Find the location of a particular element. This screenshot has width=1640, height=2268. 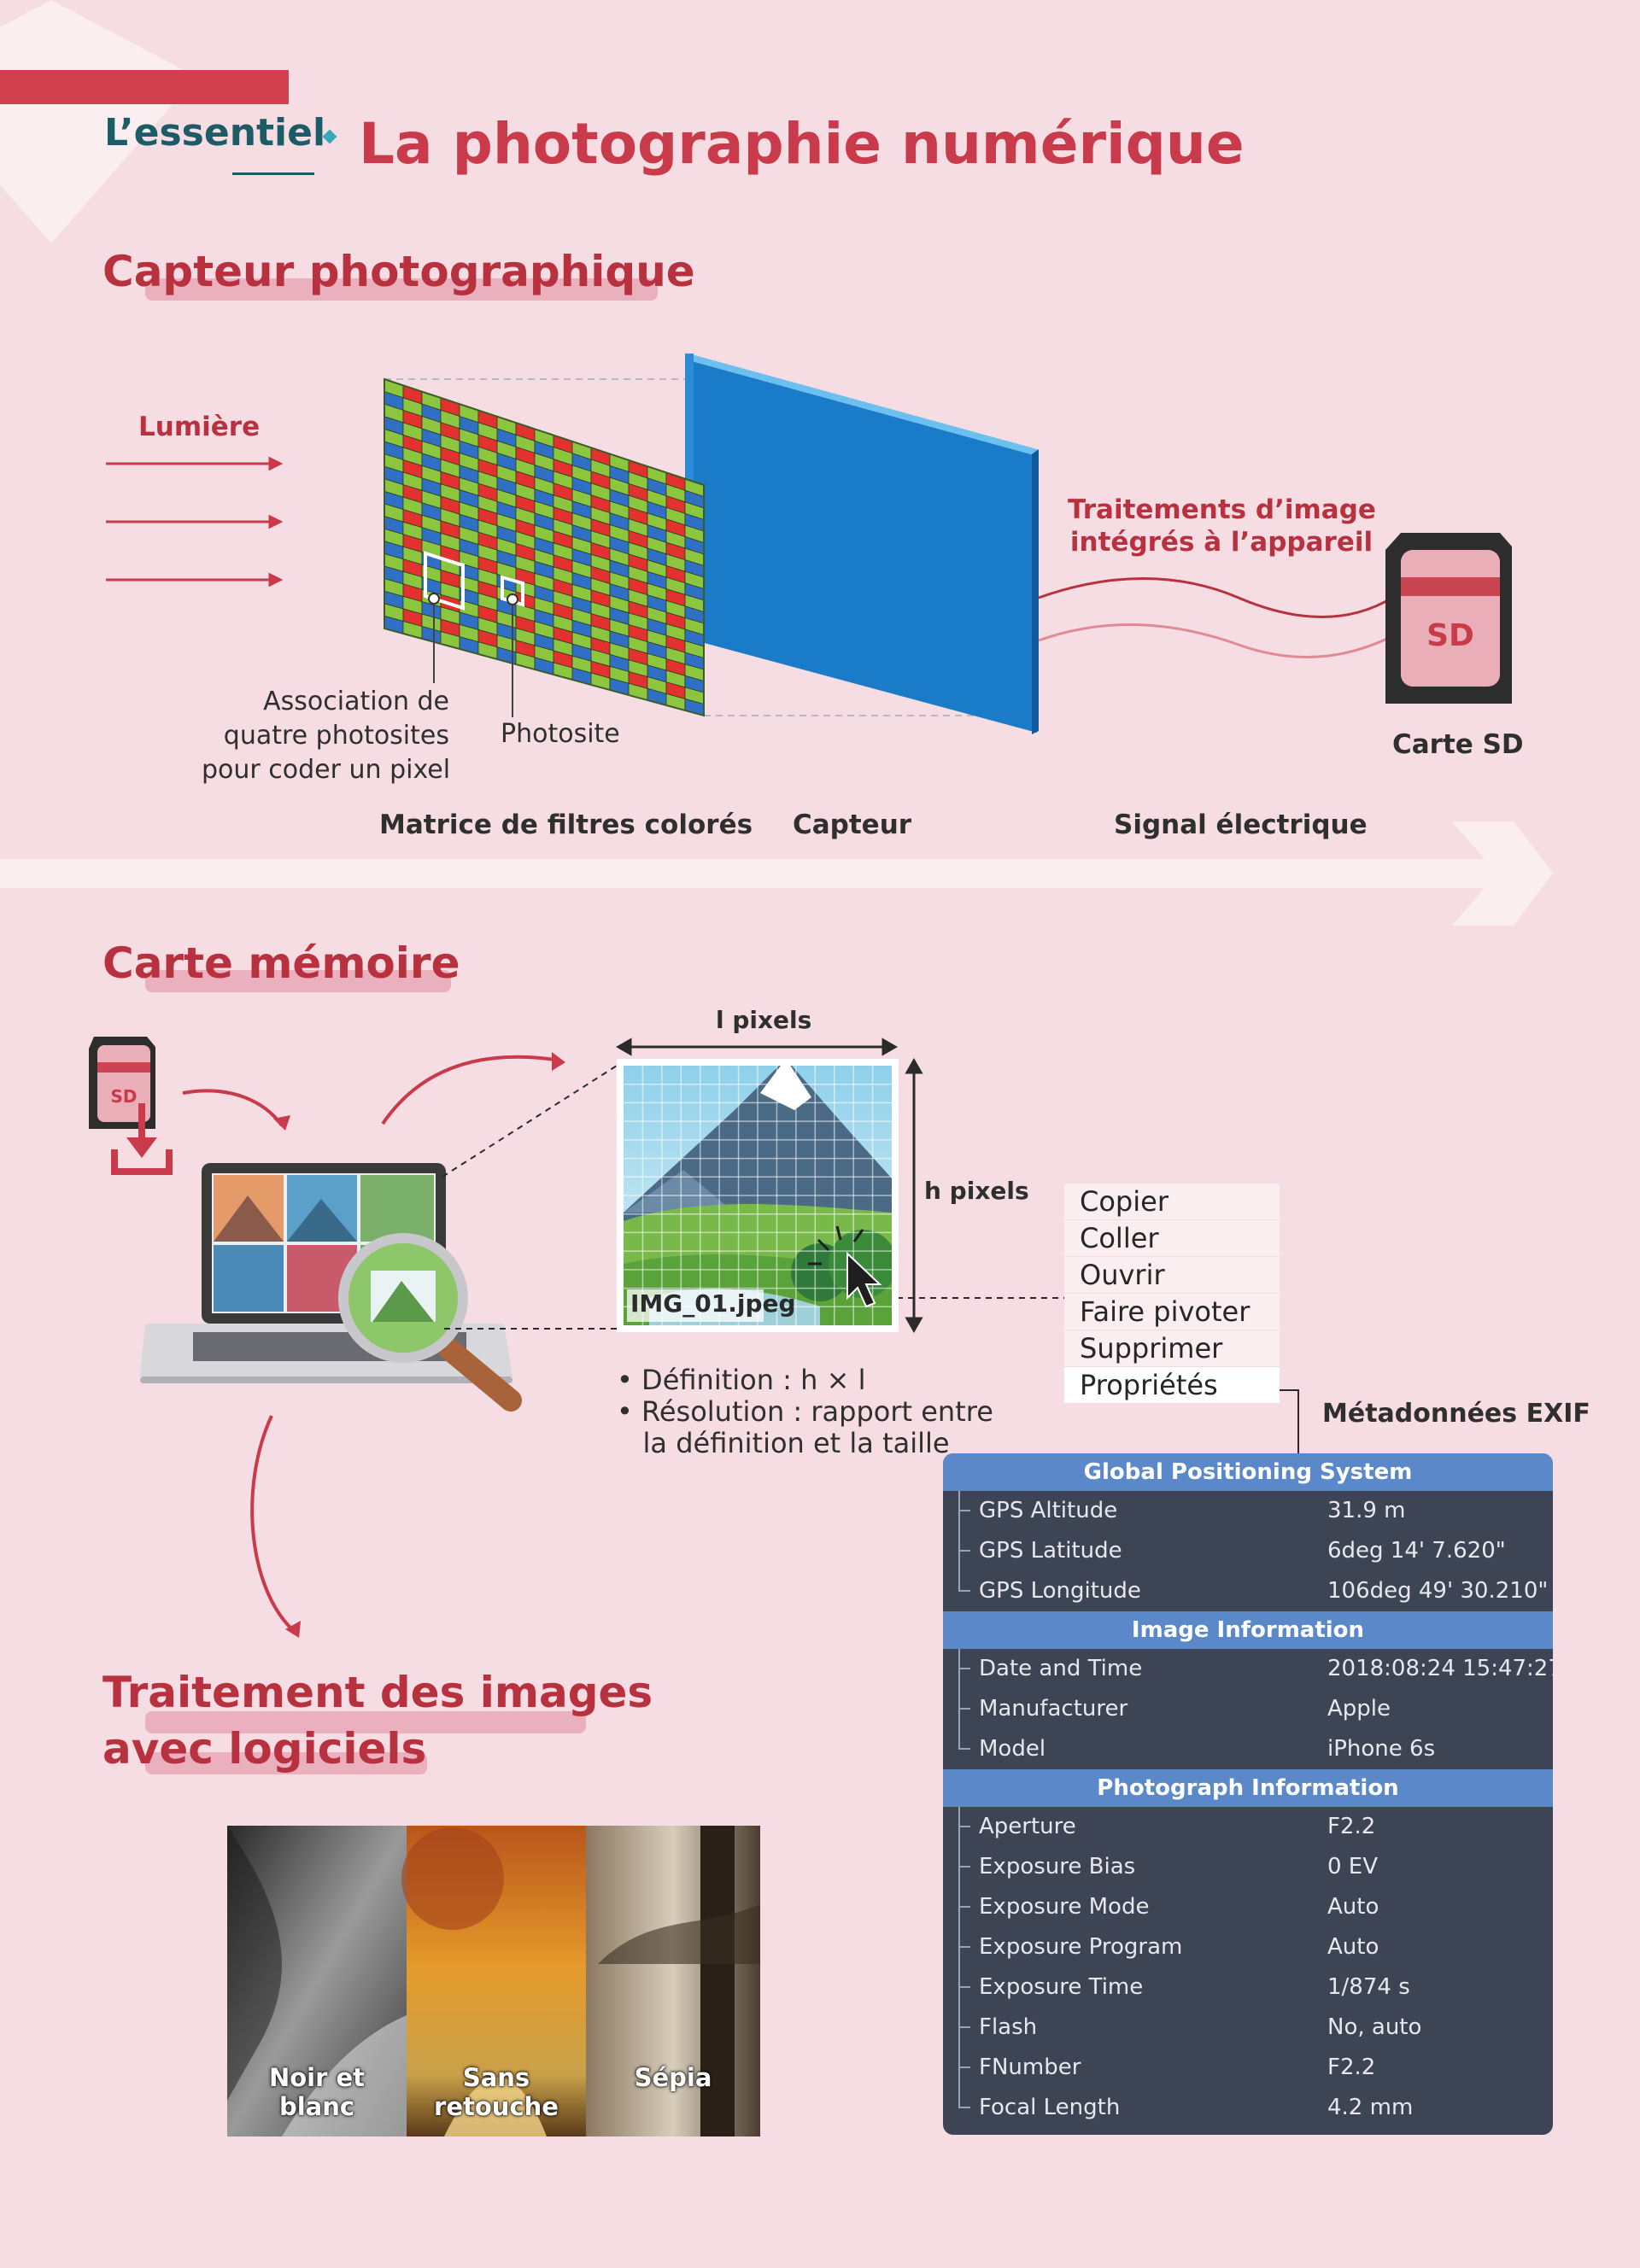

light-arrows is located at coordinates (195, 521).